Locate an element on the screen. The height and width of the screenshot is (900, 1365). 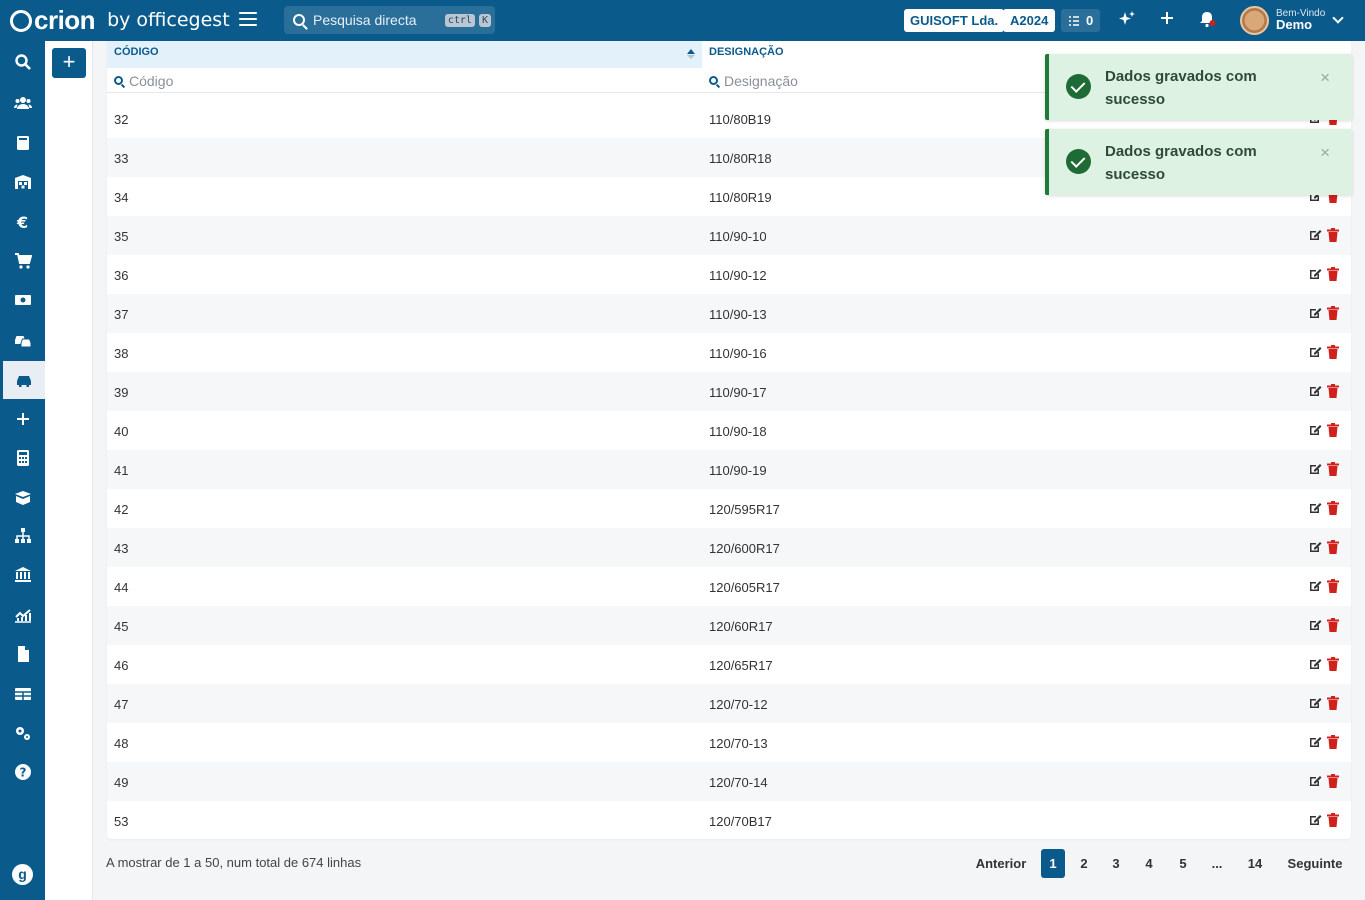
table-row: 46 120/65R17 is located at coordinates (729, 664).